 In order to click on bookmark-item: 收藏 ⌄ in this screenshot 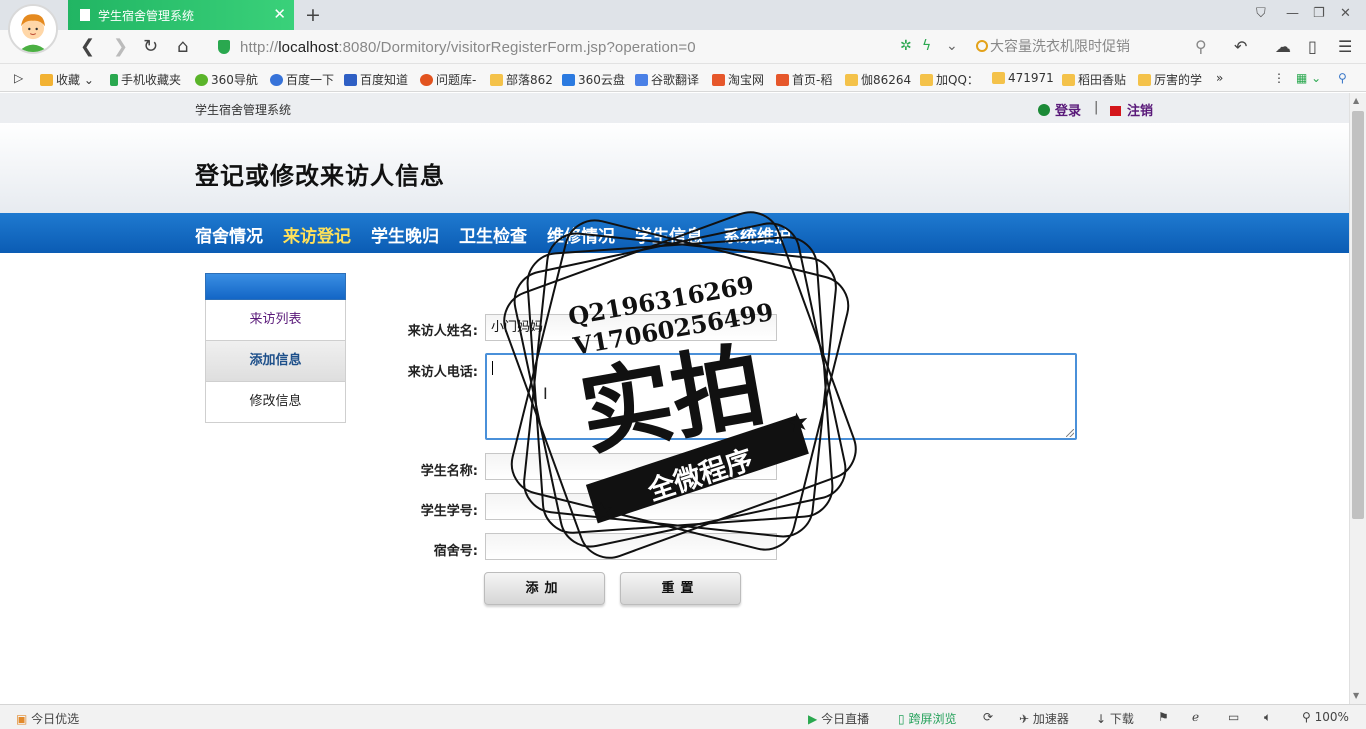, I will do `click(67, 79)`.